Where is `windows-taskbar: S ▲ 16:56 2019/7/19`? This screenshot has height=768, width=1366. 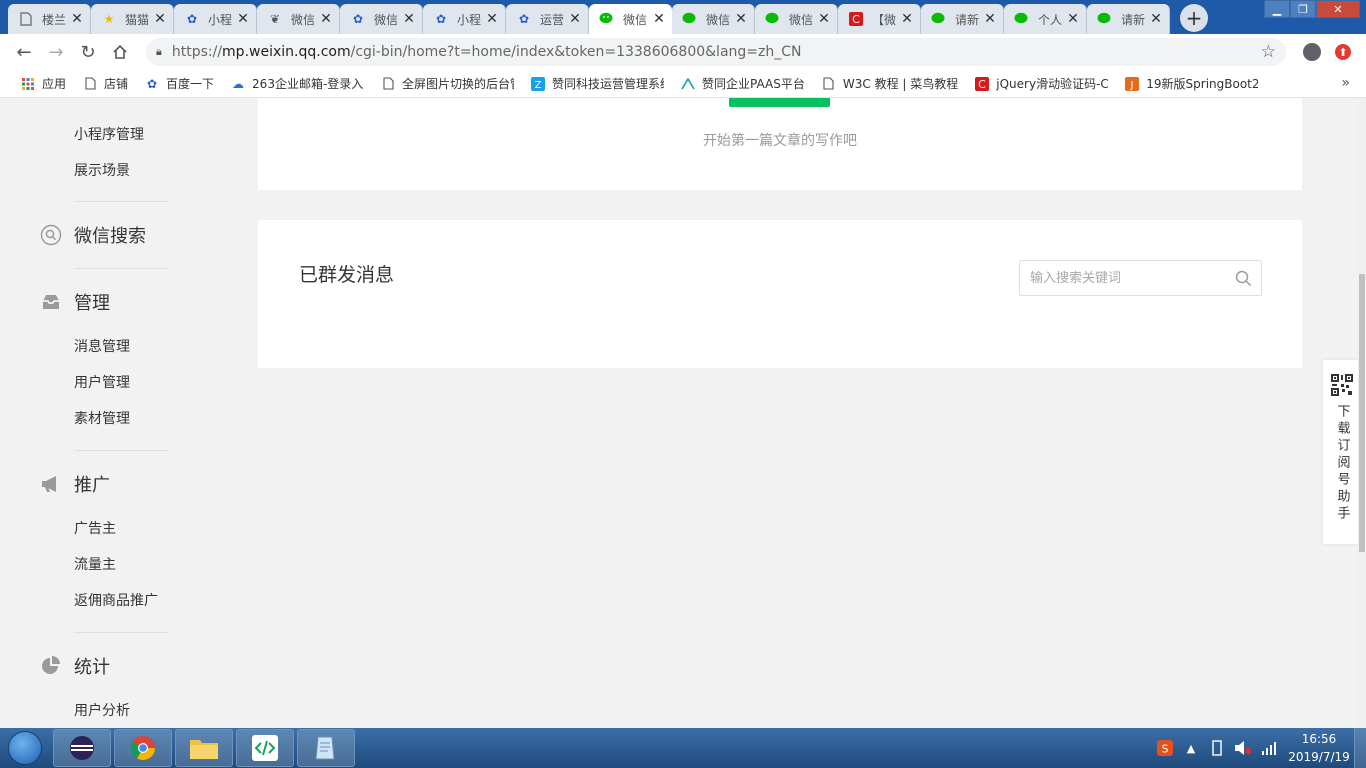
windows-taskbar: S ▲ 16:56 2019/7/19 is located at coordinates (683, 748).